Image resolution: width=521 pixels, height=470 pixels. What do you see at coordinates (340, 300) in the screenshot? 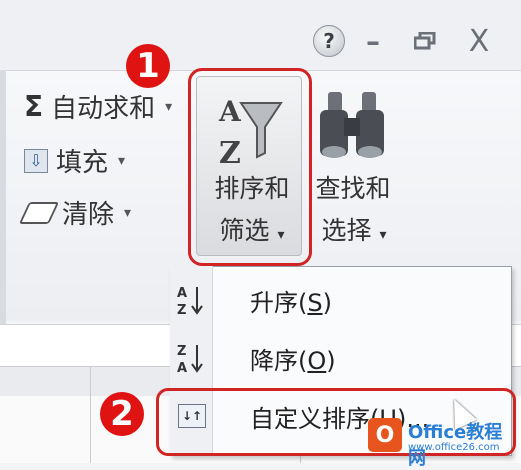
I see `menu-item-sort-ascending: A Z 升序(S)` at bounding box center [340, 300].